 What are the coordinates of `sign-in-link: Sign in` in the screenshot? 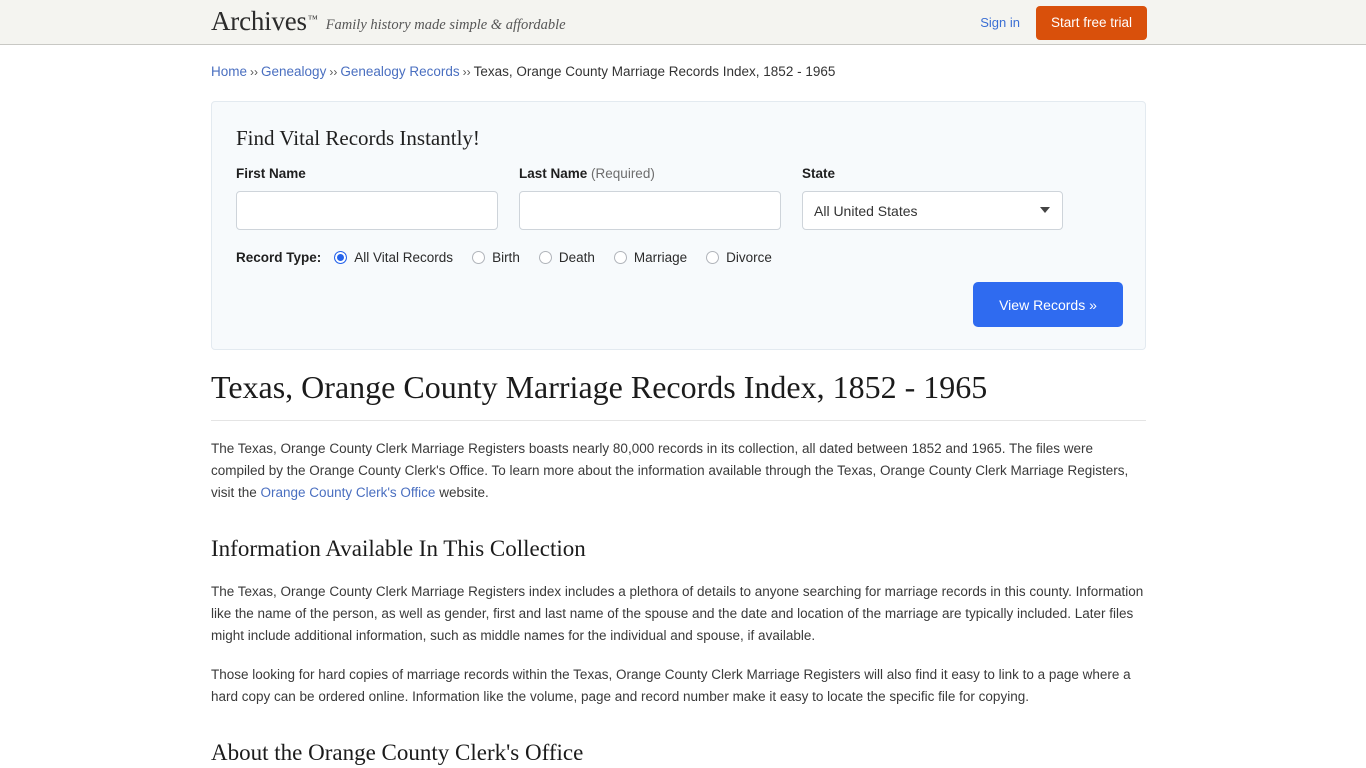 It's located at (1000, 22).